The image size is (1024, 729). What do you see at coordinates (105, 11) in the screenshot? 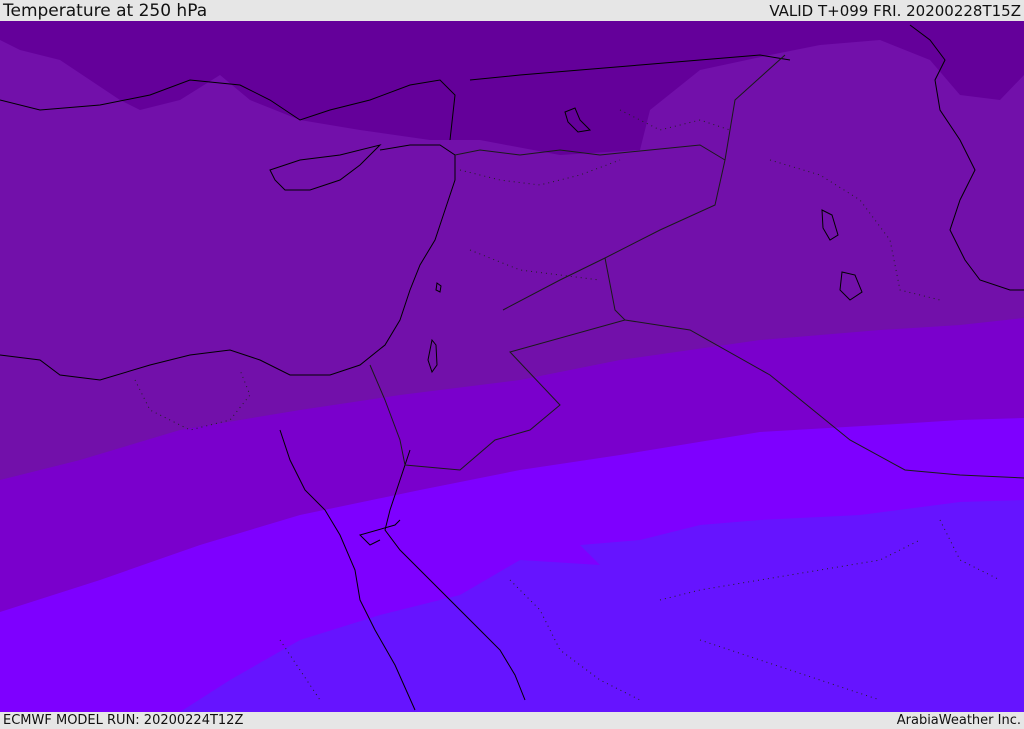
I see `map-title: Temperature at 250 hPa` at bounding box center [105, 11].